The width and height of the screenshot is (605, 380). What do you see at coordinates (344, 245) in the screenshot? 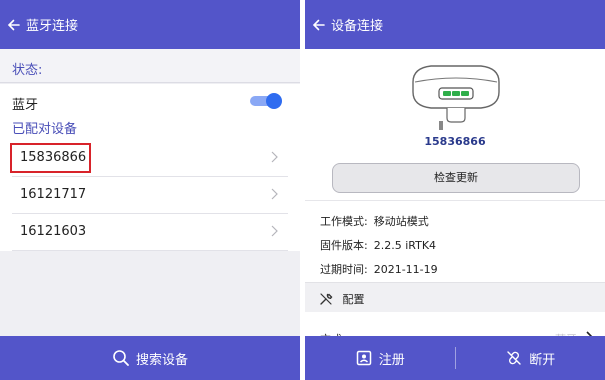
I see `firmware-label: 固件版本:` at bounding box center [344, 245].